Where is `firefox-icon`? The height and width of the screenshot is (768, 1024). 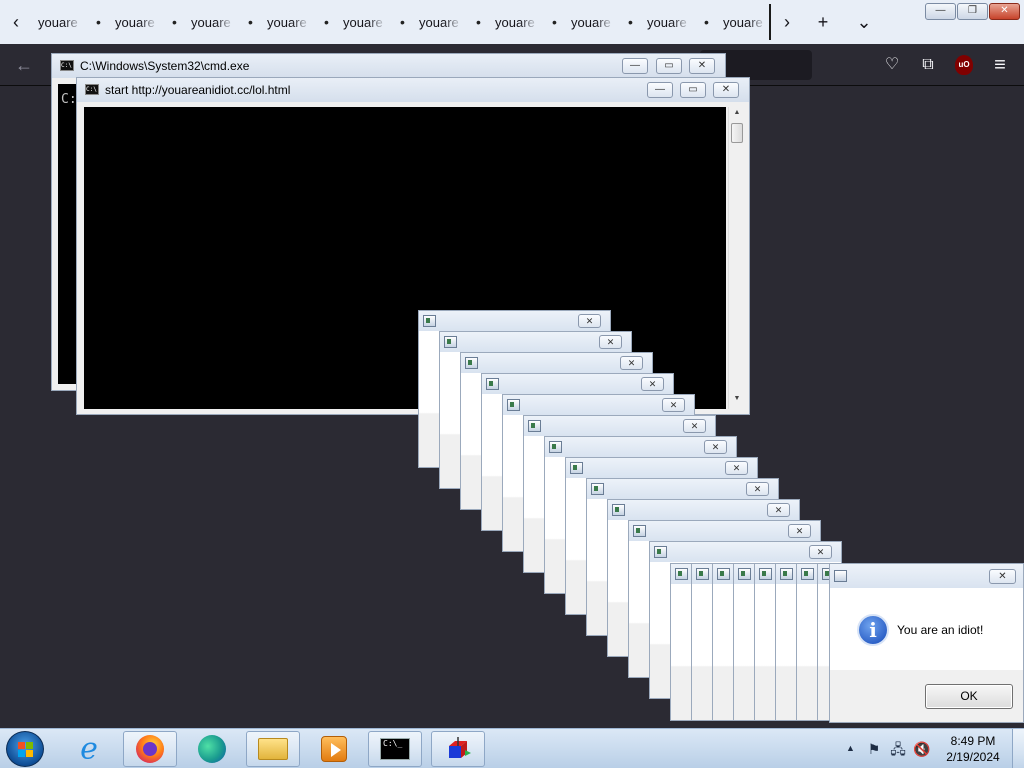
firefox-icon is located at coordinates (150, 749).